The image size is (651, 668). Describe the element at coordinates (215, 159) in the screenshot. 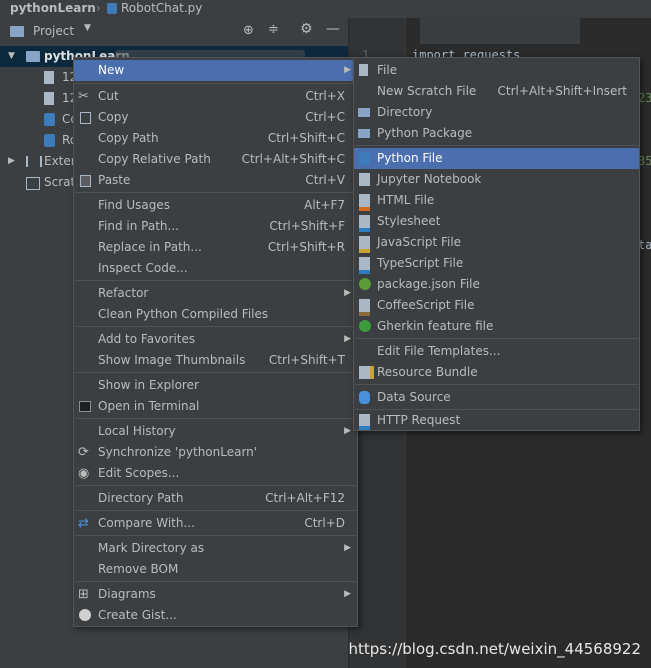

I see `menu-item-copy-relative-path: Copy Relative Path Ctrl+Alt+Shift+C` at that location.